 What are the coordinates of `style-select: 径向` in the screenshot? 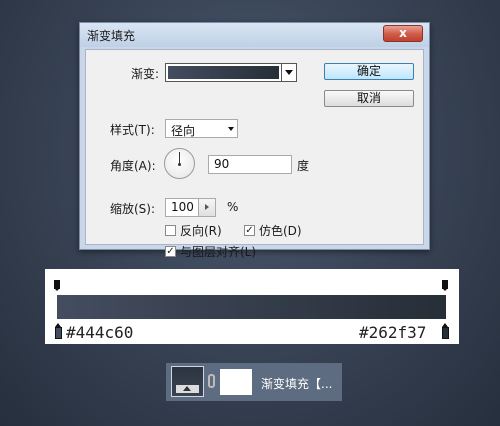 It's located at (201, 128).